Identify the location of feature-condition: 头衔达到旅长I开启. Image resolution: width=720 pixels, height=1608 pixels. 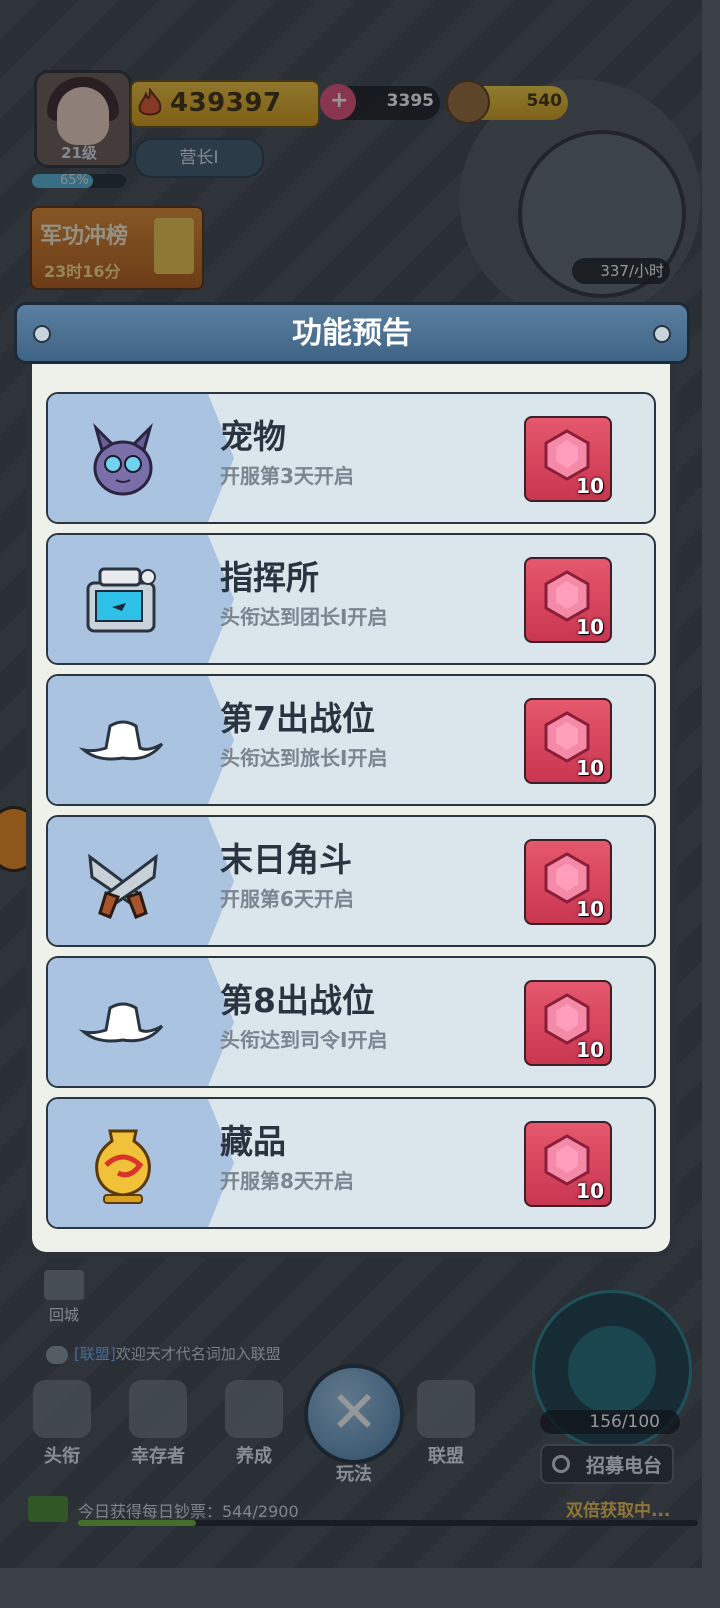
(304, 758).